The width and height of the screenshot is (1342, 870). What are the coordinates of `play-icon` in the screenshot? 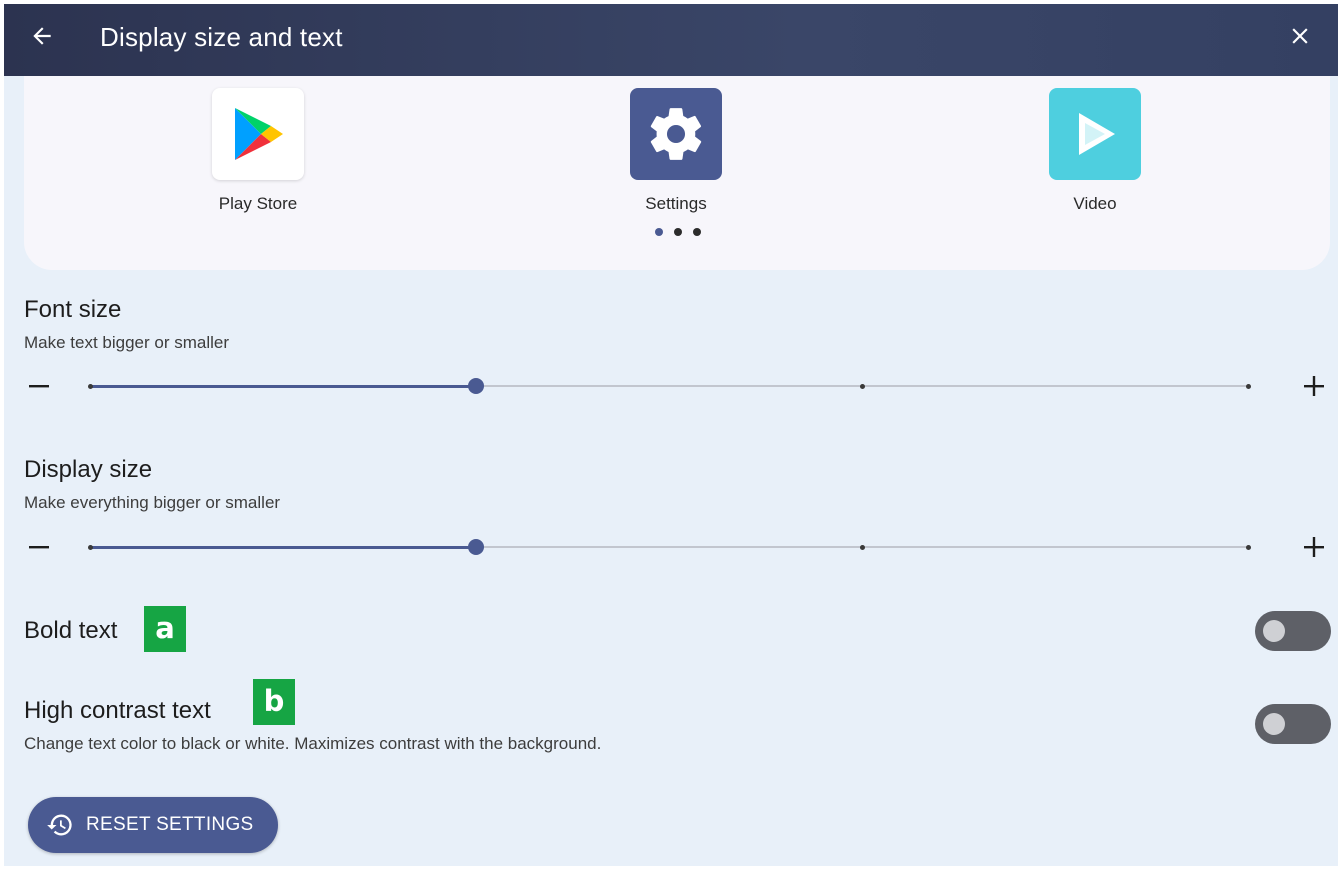 It's located at (1095, 134).